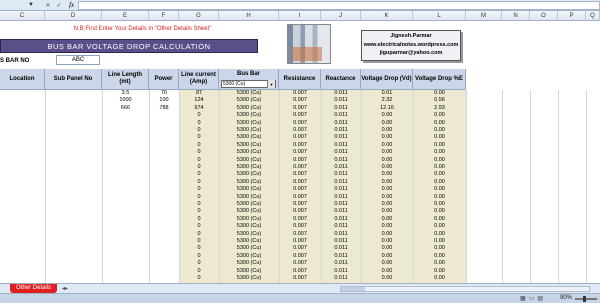 The width and height of the screenshot is (600, 303). Describe the element at coordinates (125, 109) in the screenshot. I see `table-cell: 666` at that location.